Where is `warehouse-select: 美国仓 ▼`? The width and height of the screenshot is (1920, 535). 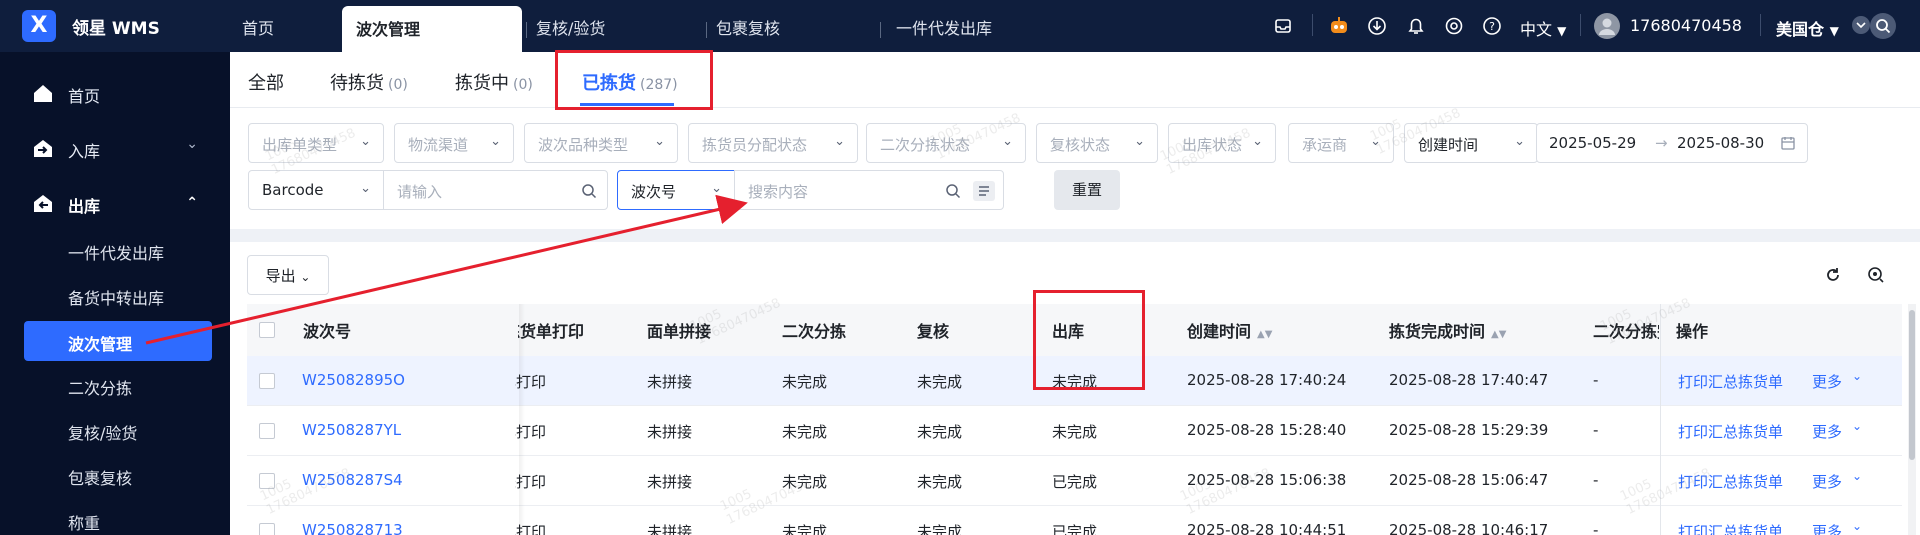 warehouse-select: 美国仓 ▼ is located at coordinates (1807, 28).